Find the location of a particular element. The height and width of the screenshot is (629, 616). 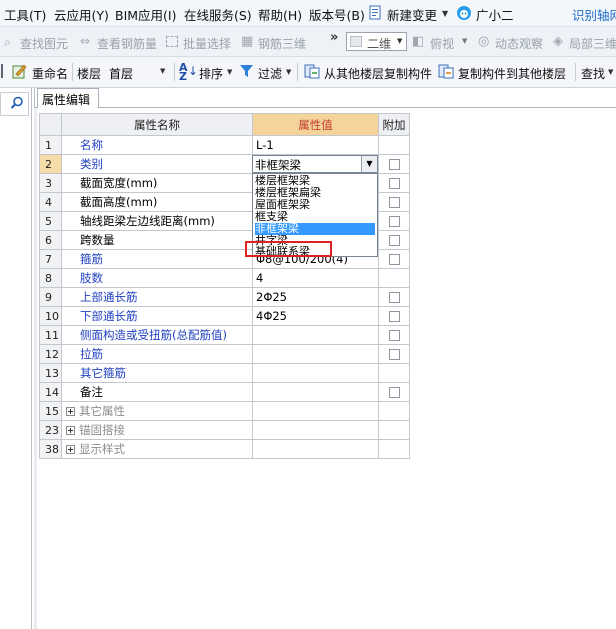

tab-property-edit: 属性编辑 is located at coordinates (68, 98).